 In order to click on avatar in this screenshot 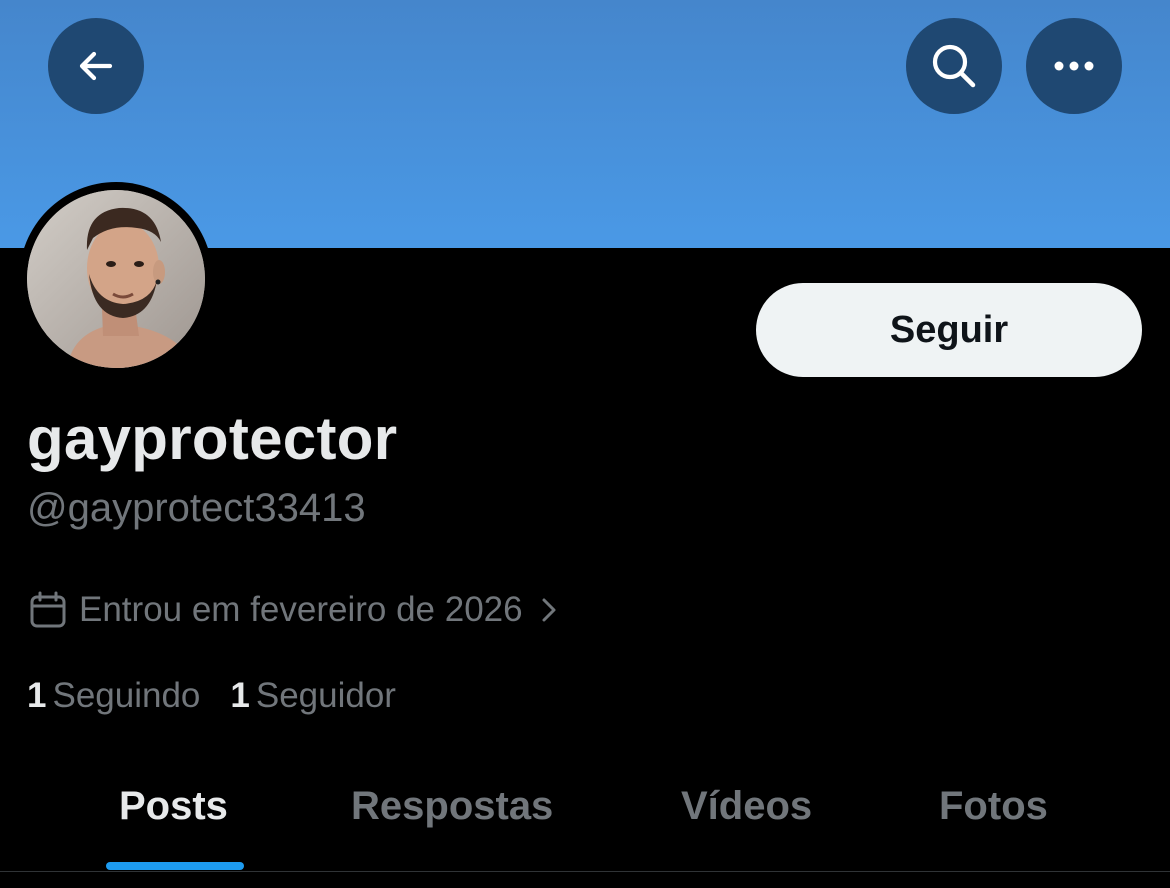, I will do `click(116, 279)`.